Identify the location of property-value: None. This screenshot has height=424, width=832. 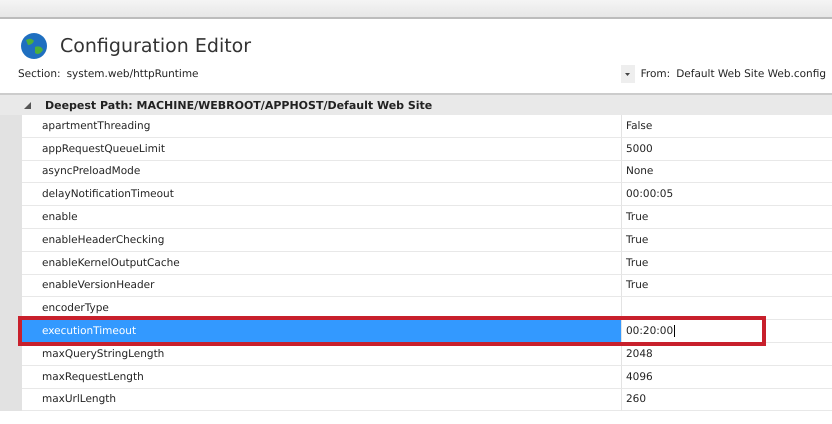
(640, 171).